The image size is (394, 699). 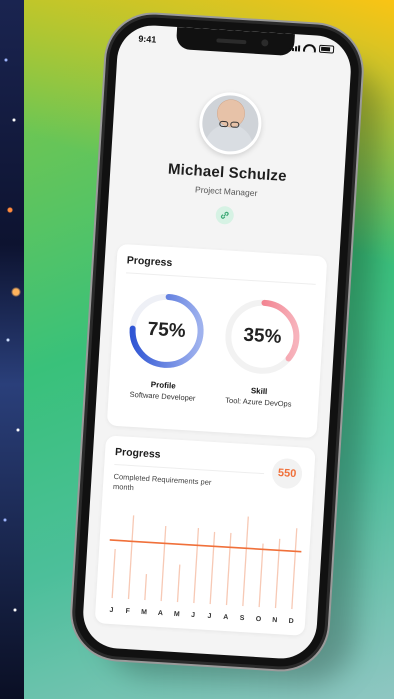 I want to click on phone-notch, so click(x=235, y=41).